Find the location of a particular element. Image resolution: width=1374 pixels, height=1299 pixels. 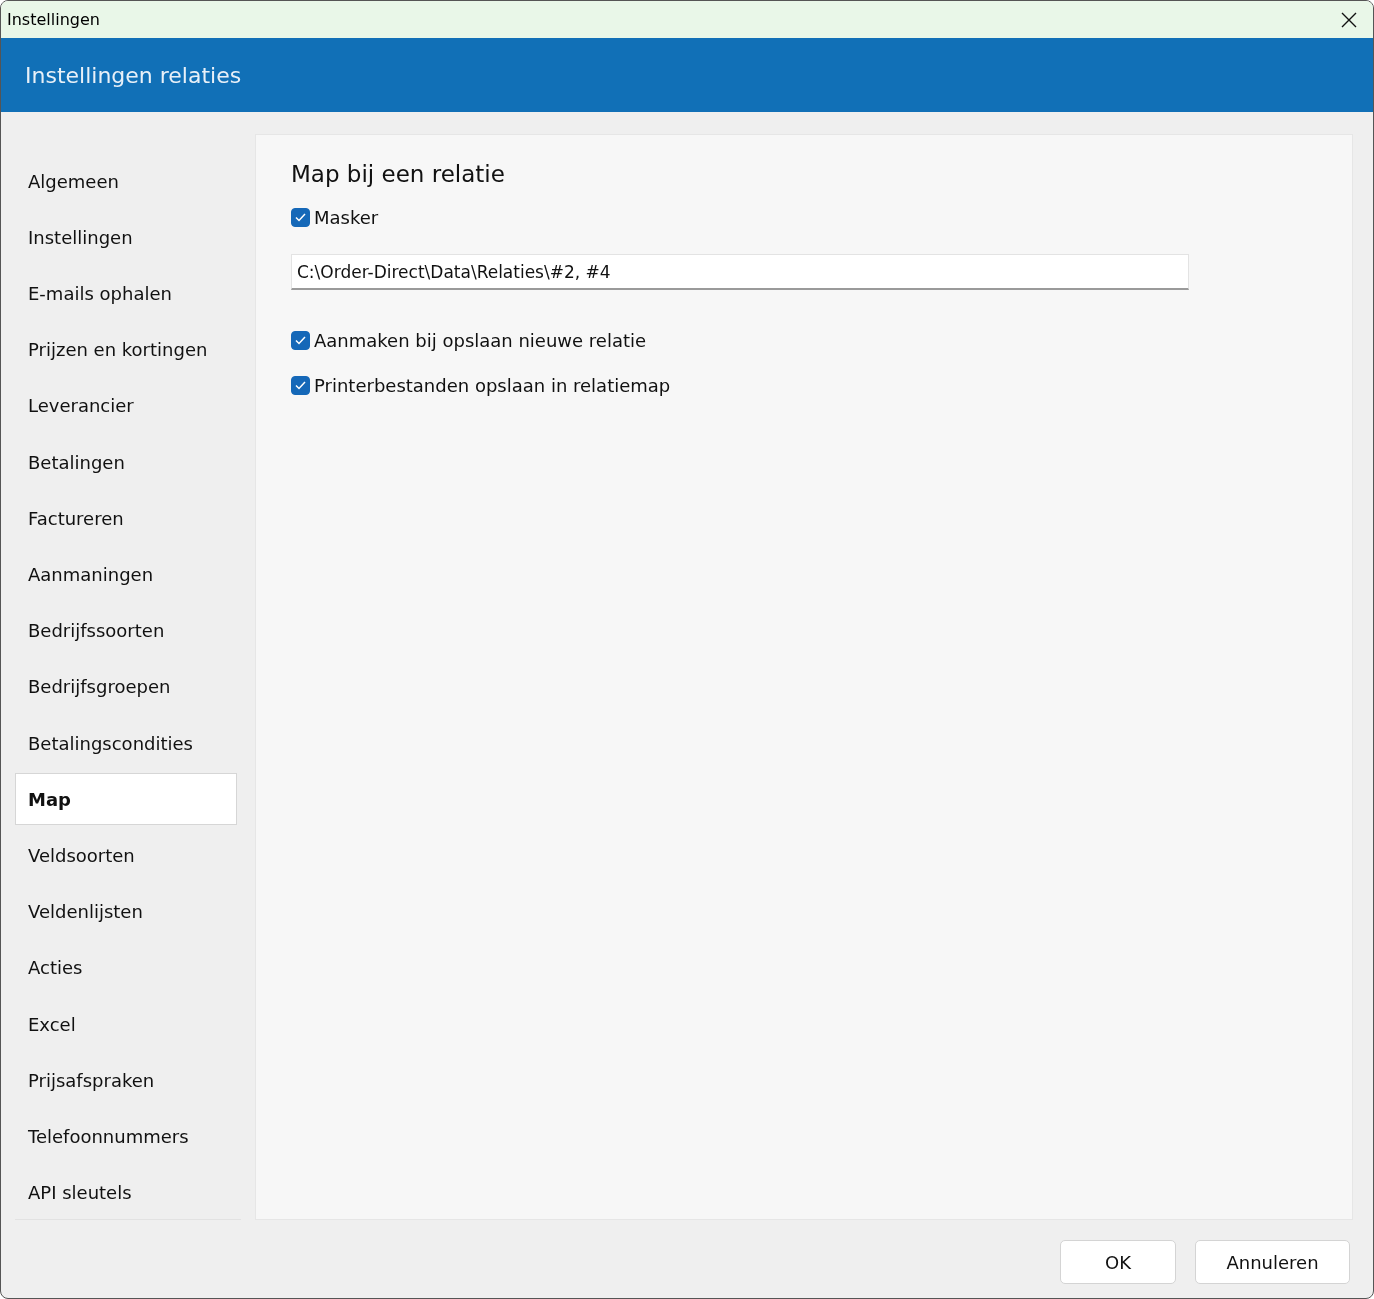

sidebar-item: Map is located at coordinates (126, 799).